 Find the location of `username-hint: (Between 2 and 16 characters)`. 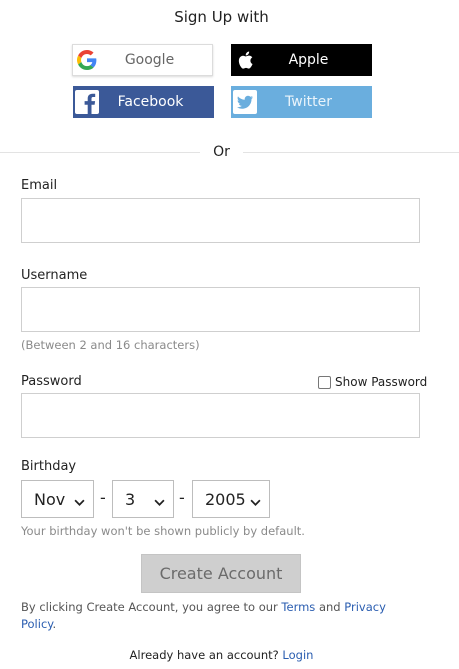

username-hint: (Between 2 and 16 characters) is located at coordinates (110, 345).